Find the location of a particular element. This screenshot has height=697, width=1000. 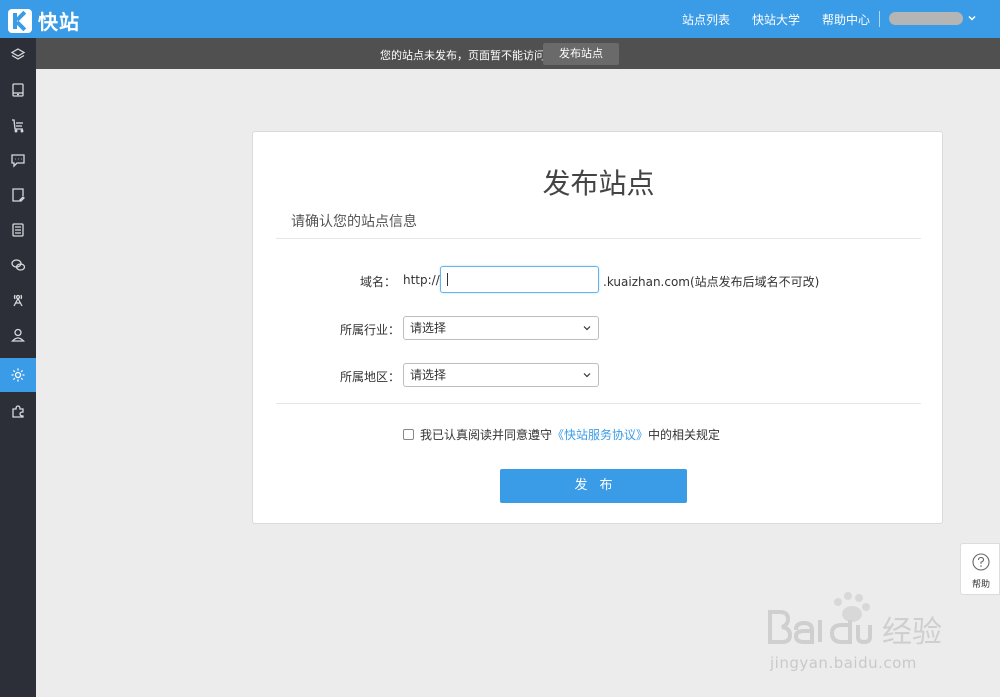

list-icon is located at coordinates (18, 230).